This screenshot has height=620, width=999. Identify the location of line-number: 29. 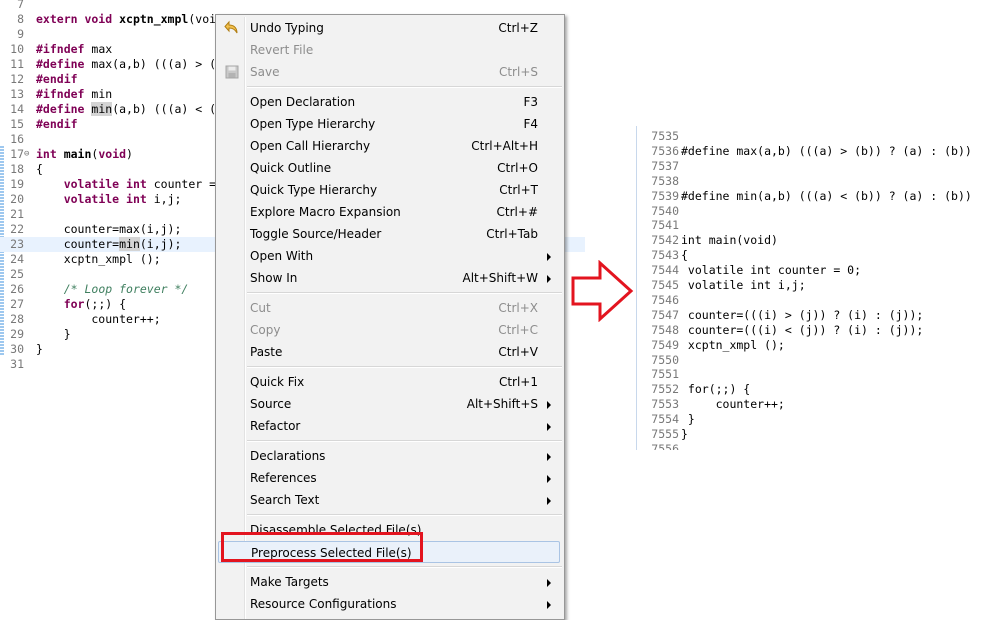
(17, 334).